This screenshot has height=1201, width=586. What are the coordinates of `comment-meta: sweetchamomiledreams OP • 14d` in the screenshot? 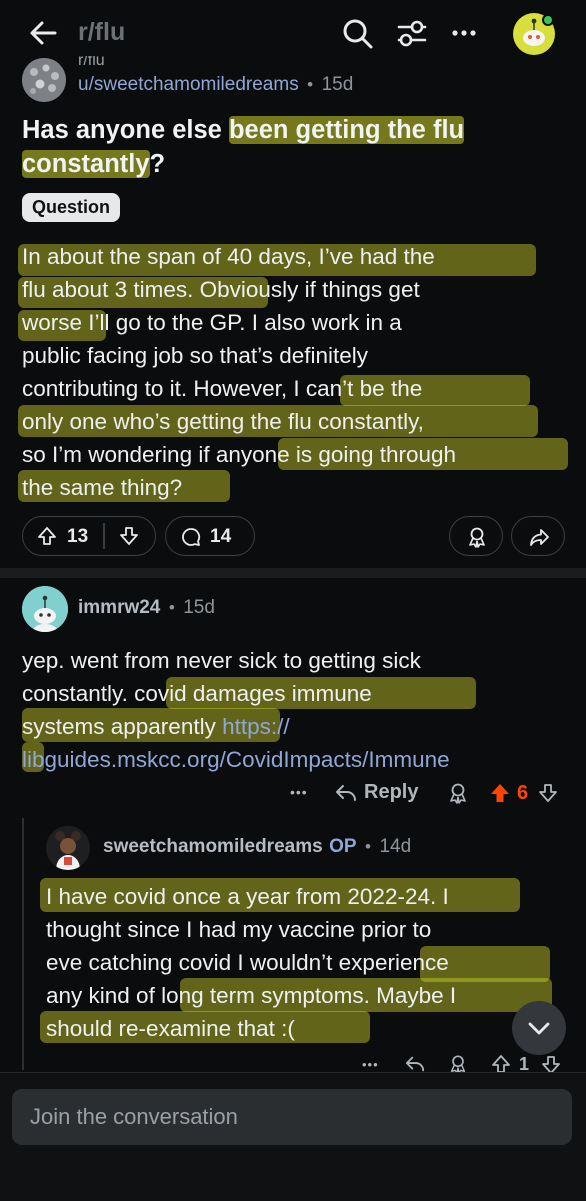 It's located at (257, 847).